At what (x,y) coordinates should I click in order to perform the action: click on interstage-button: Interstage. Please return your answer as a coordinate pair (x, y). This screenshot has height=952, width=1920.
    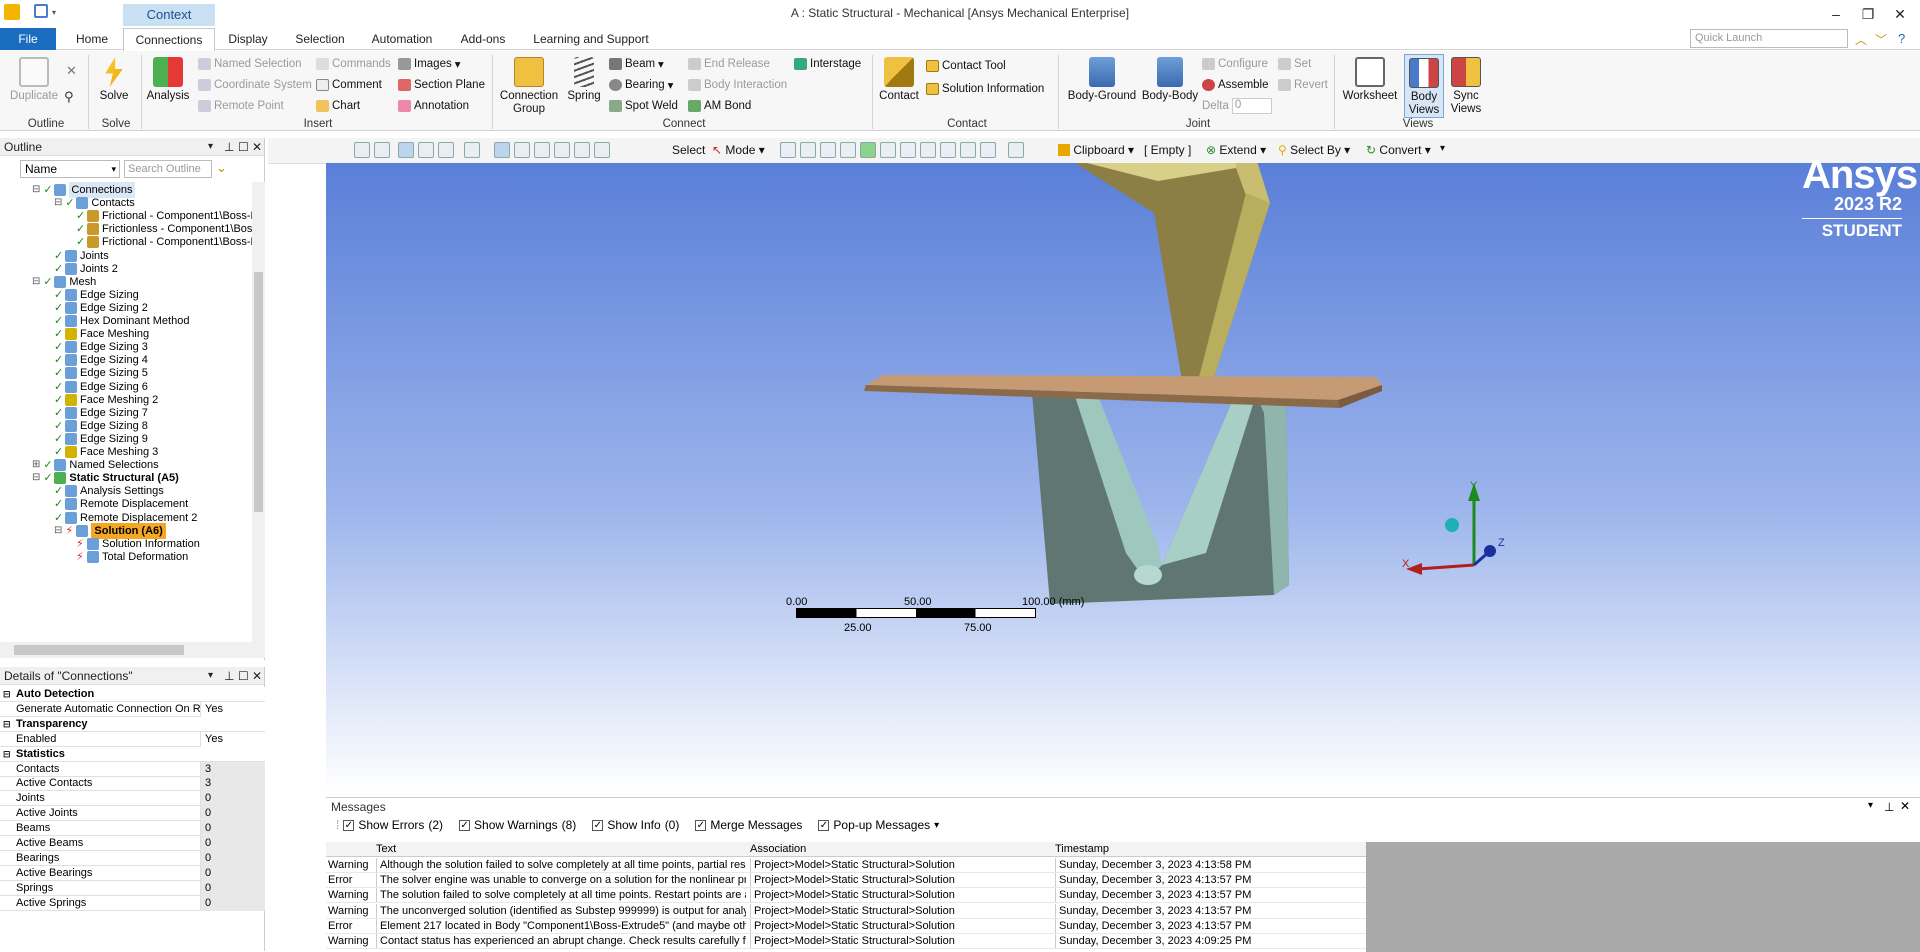
    Looking at the image, I should click on (827, 64).